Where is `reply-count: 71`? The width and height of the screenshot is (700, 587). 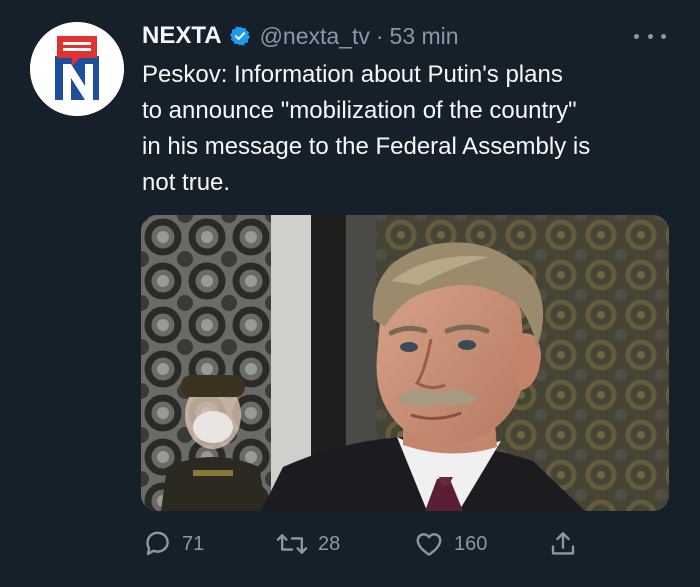
reply-count: 71 is located at coordinates (193, 543).